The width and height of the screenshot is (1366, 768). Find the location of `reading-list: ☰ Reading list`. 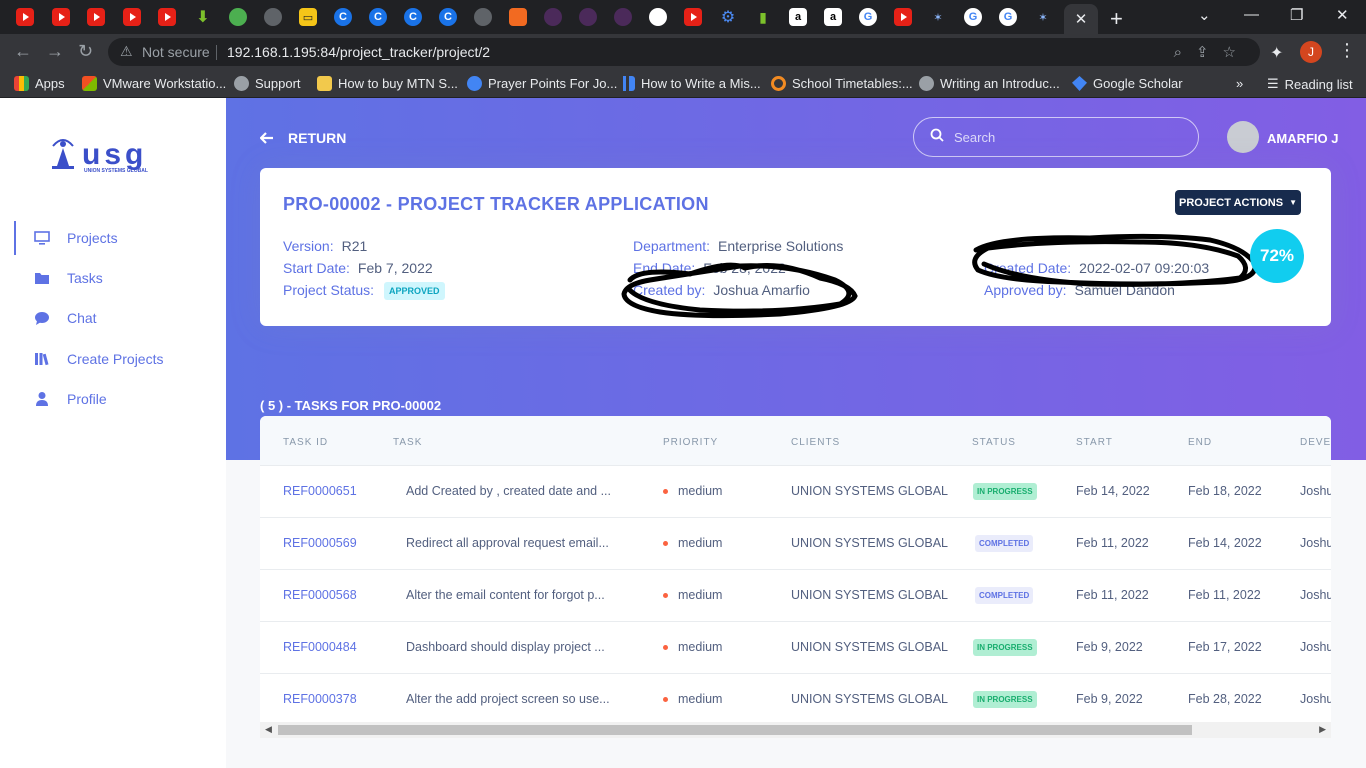

reading-list: ☰ Reading list is located at coordinates (1310, 84).